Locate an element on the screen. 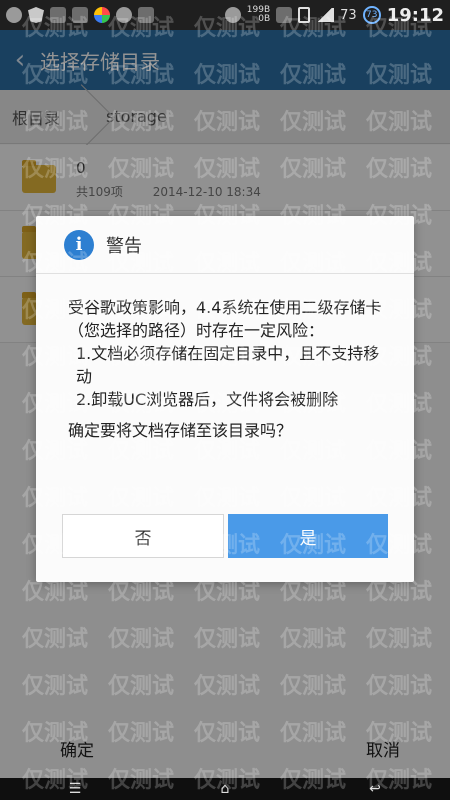  dialog-line: 2.卸载UC浏览器后，文件将会被删除 is located at coordinates (207, 399).